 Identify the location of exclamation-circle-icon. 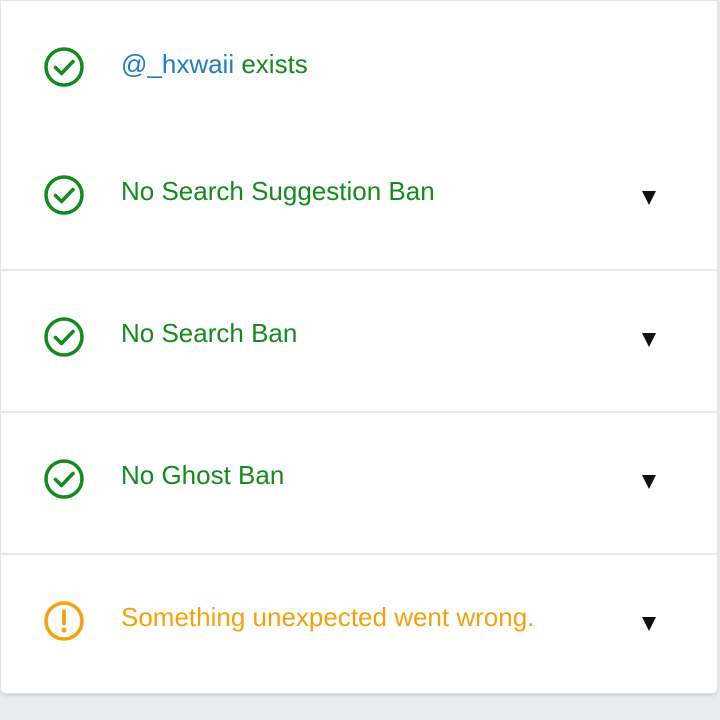
(64, 621).